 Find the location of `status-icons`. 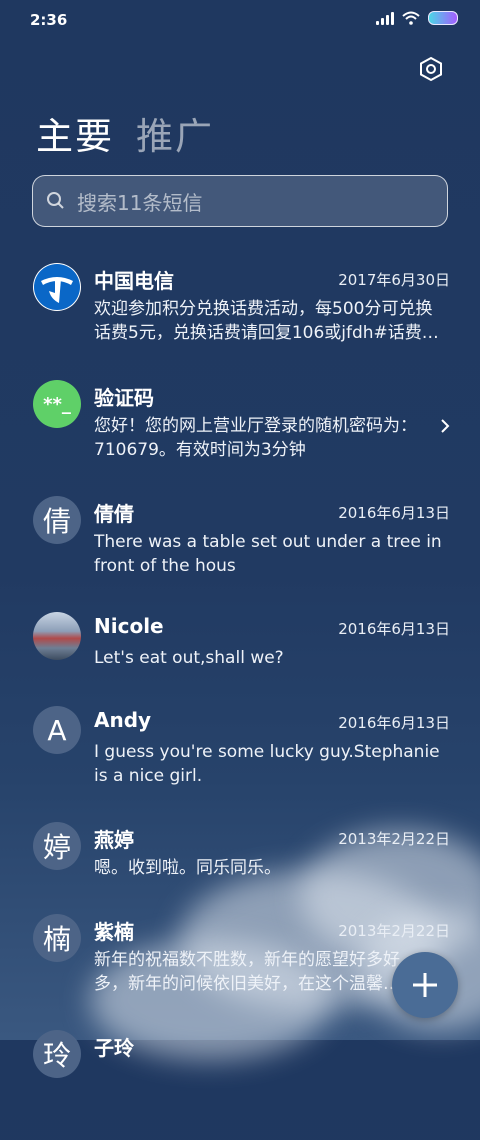

status-icons is located at coordinates (417, 18).